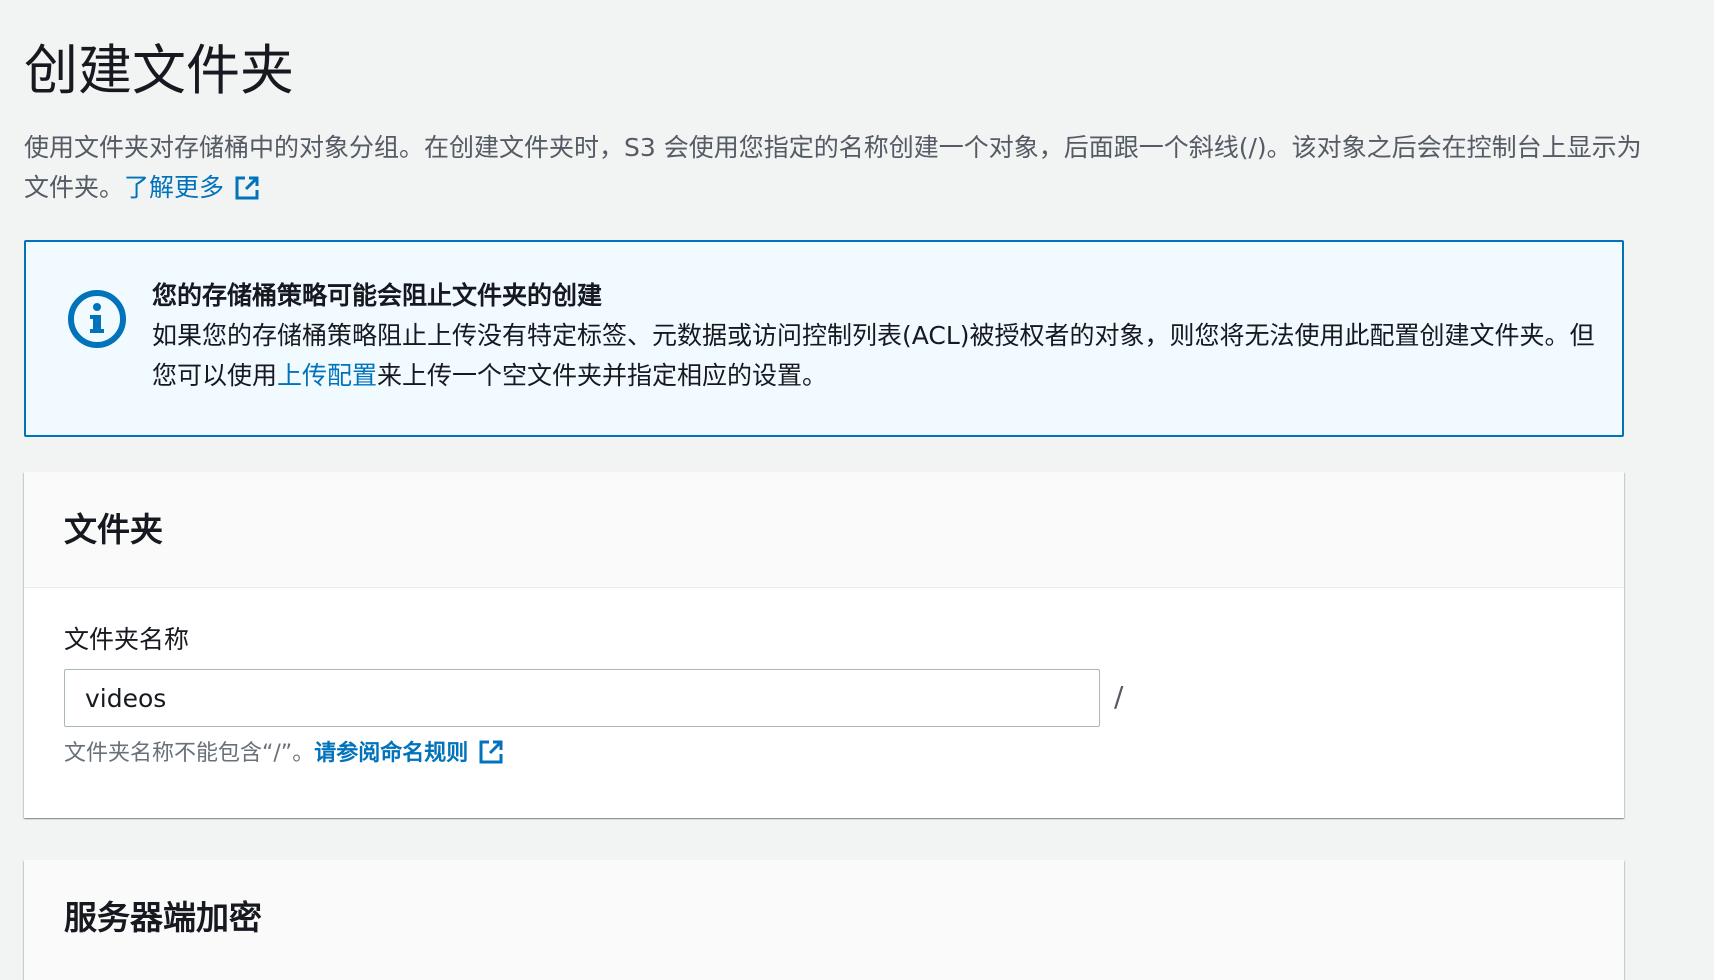  I want to click on folder-name-label: 文件夹名称, so click(127, 639).